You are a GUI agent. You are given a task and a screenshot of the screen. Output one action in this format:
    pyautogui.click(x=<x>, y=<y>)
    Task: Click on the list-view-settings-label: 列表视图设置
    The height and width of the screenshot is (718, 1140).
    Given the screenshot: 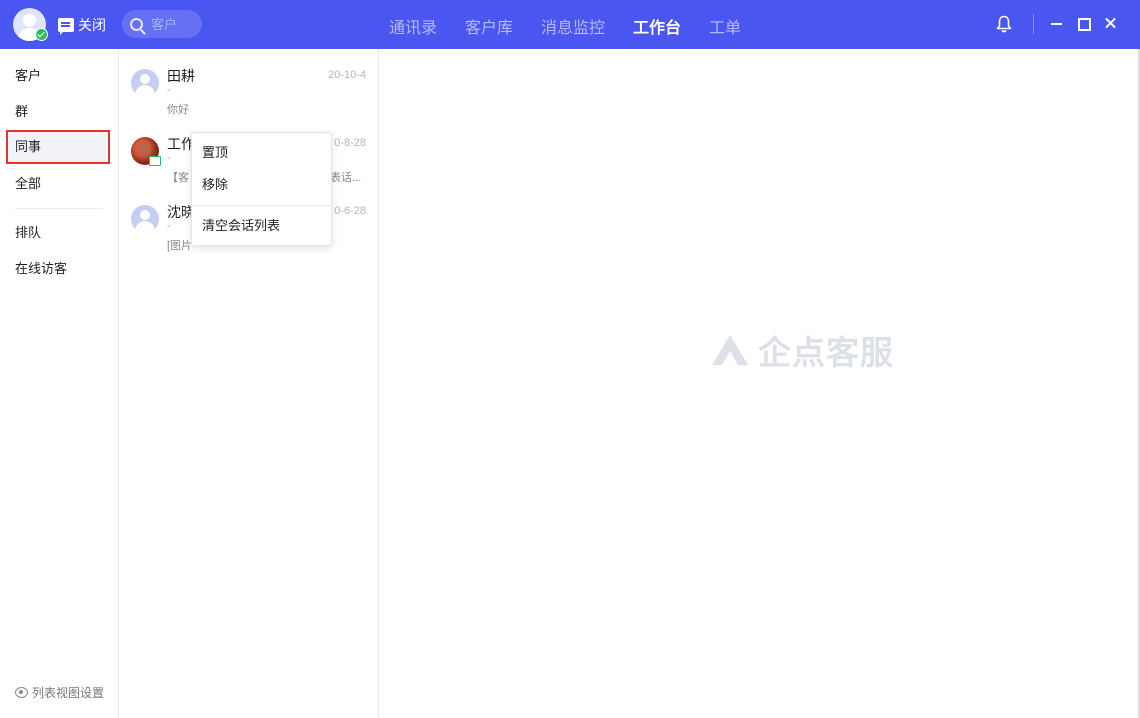 What is the action you would take?
    pyautogui.click(x=68, y=693)
    